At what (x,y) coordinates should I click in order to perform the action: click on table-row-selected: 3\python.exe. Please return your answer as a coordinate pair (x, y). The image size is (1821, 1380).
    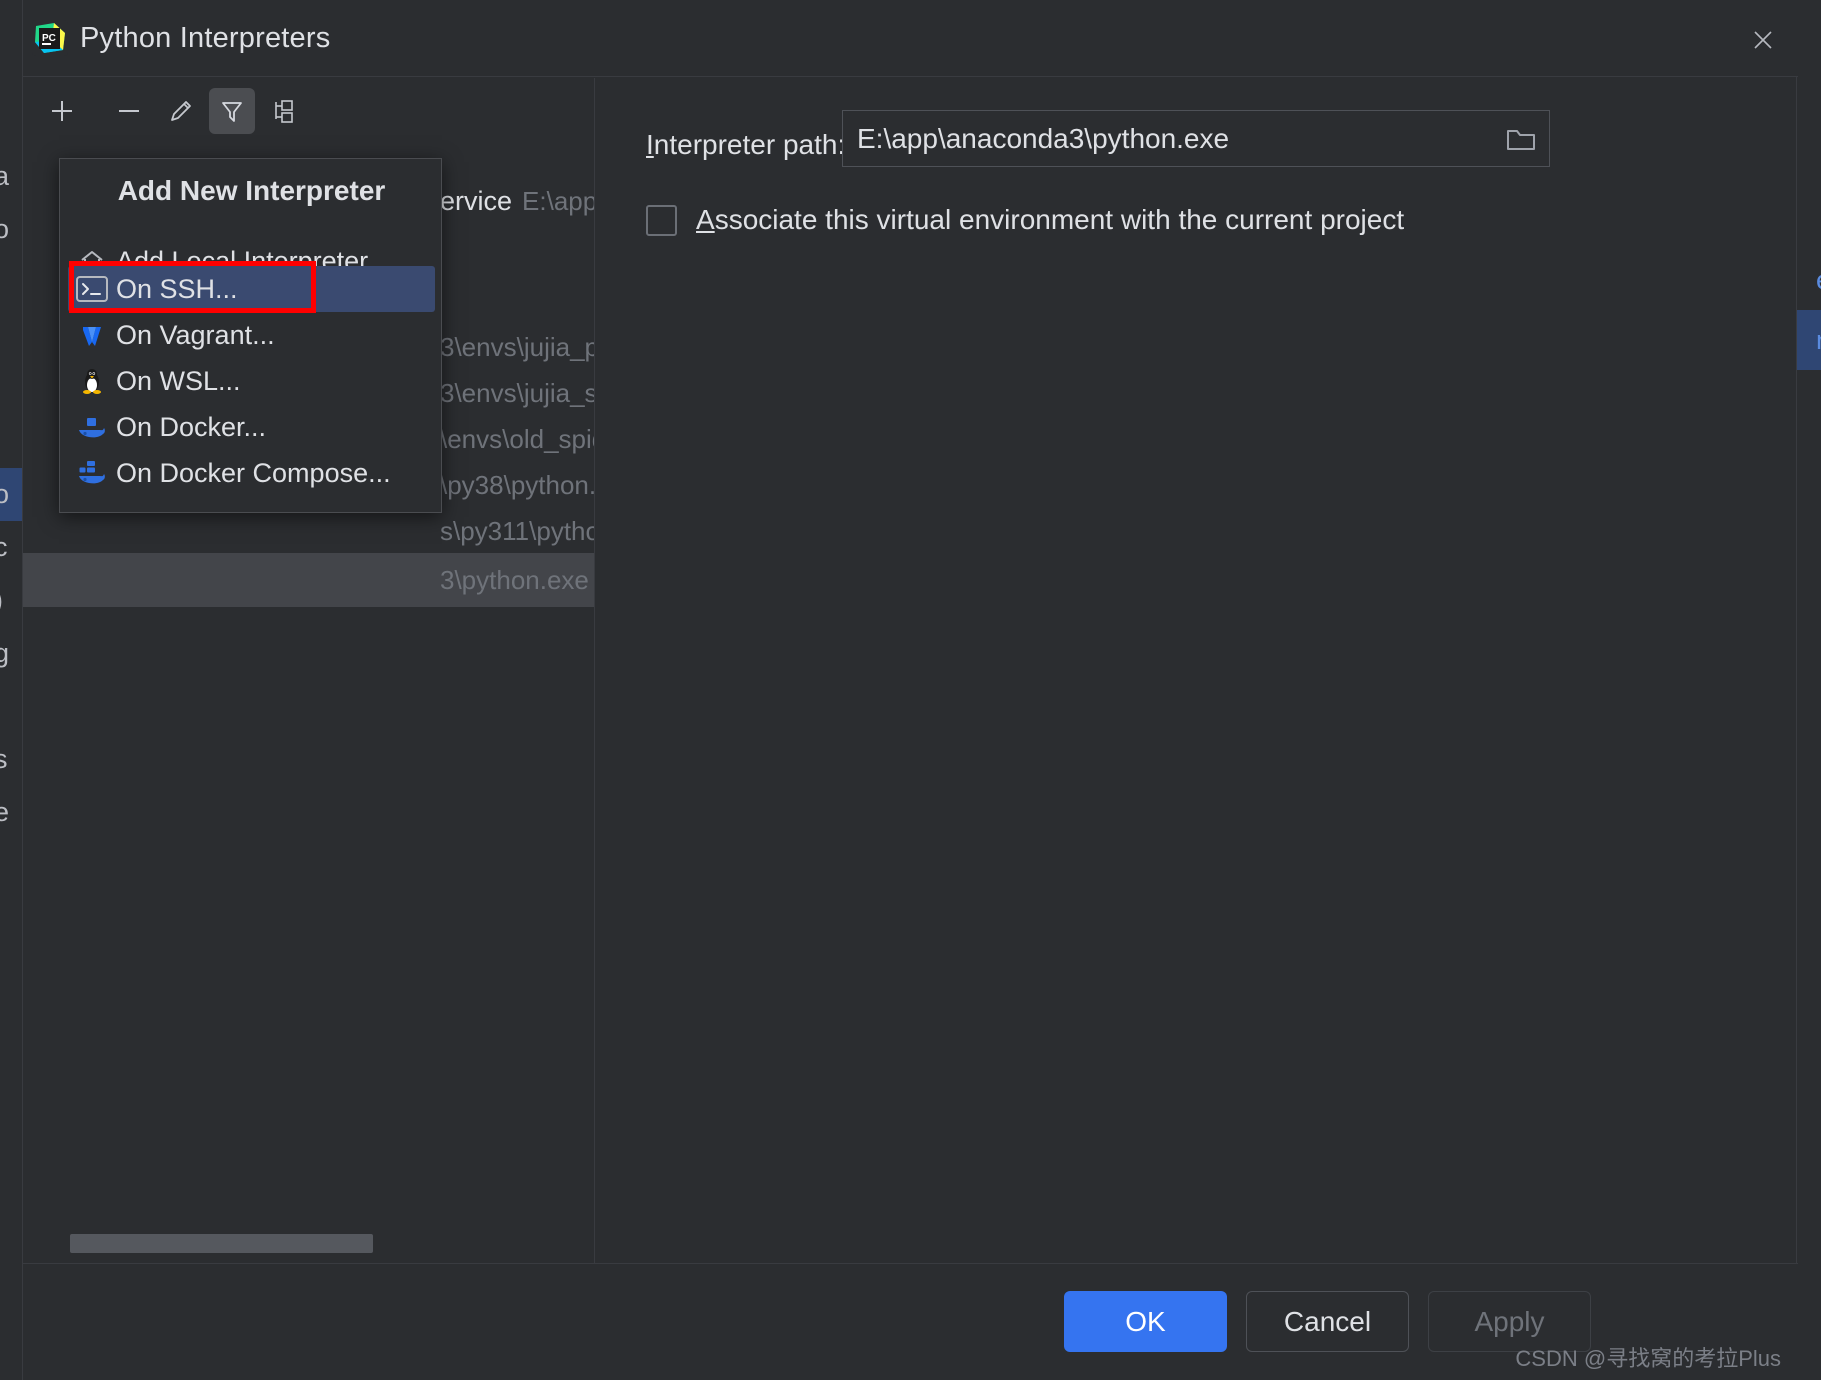
    Looking at the image, I should click on (308, 580).